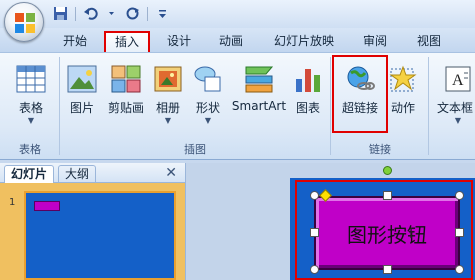  Describe the element at coordinates (179, 42) in the screenshot. I see `tab-design: 设计` at that location.